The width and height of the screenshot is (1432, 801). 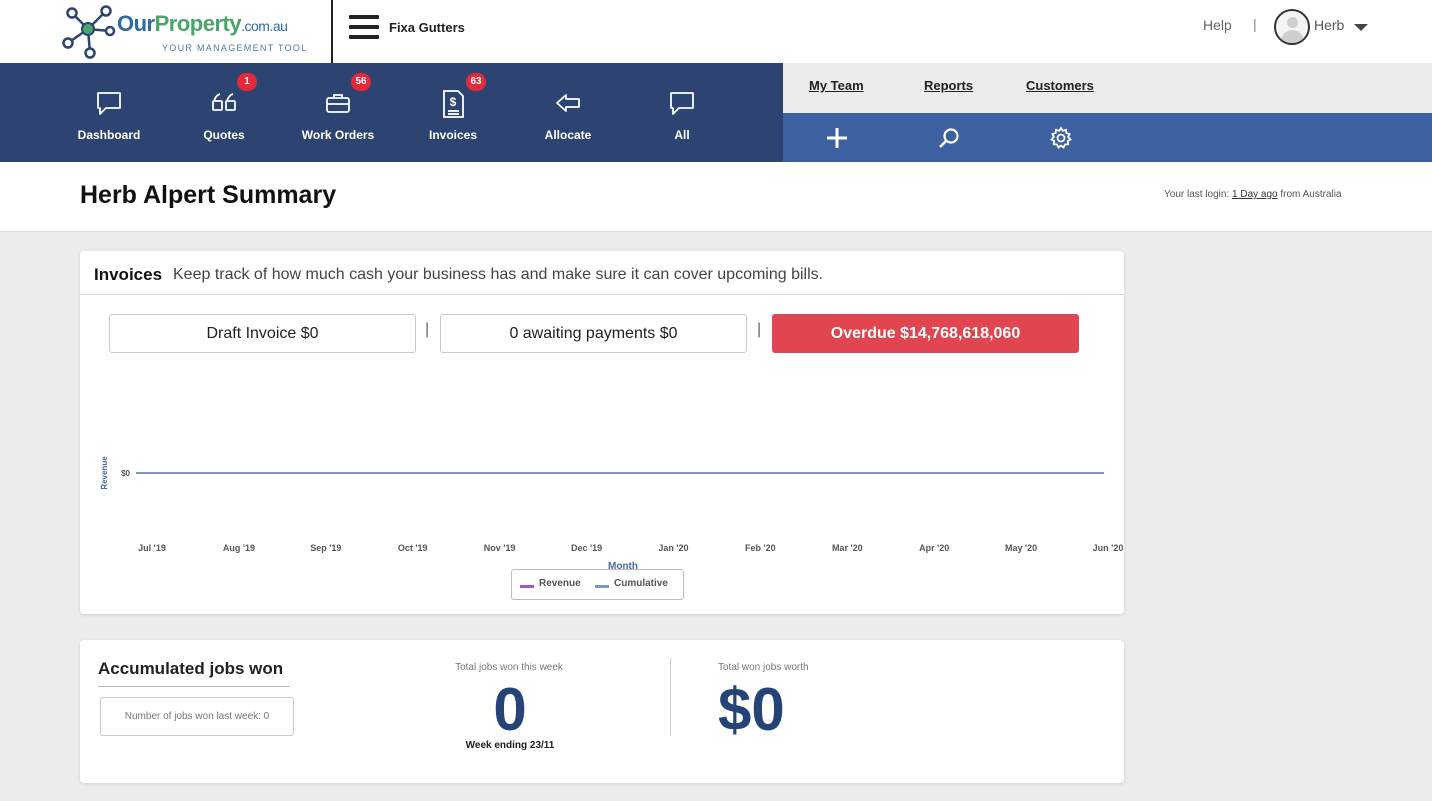 I want to click on quote-marks-icon, so click(x=224, y=102).